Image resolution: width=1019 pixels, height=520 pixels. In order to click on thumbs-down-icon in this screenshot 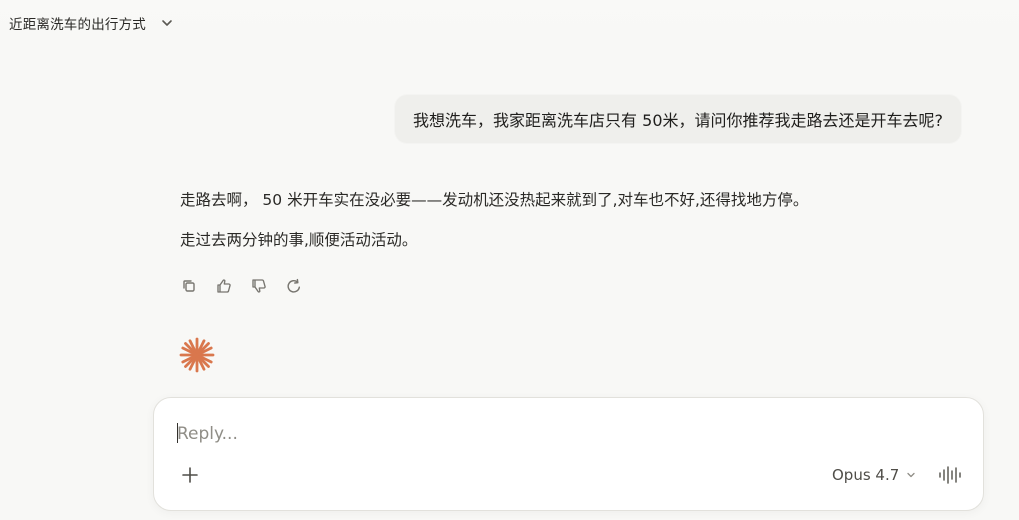, I will do `click(259, 286)`.